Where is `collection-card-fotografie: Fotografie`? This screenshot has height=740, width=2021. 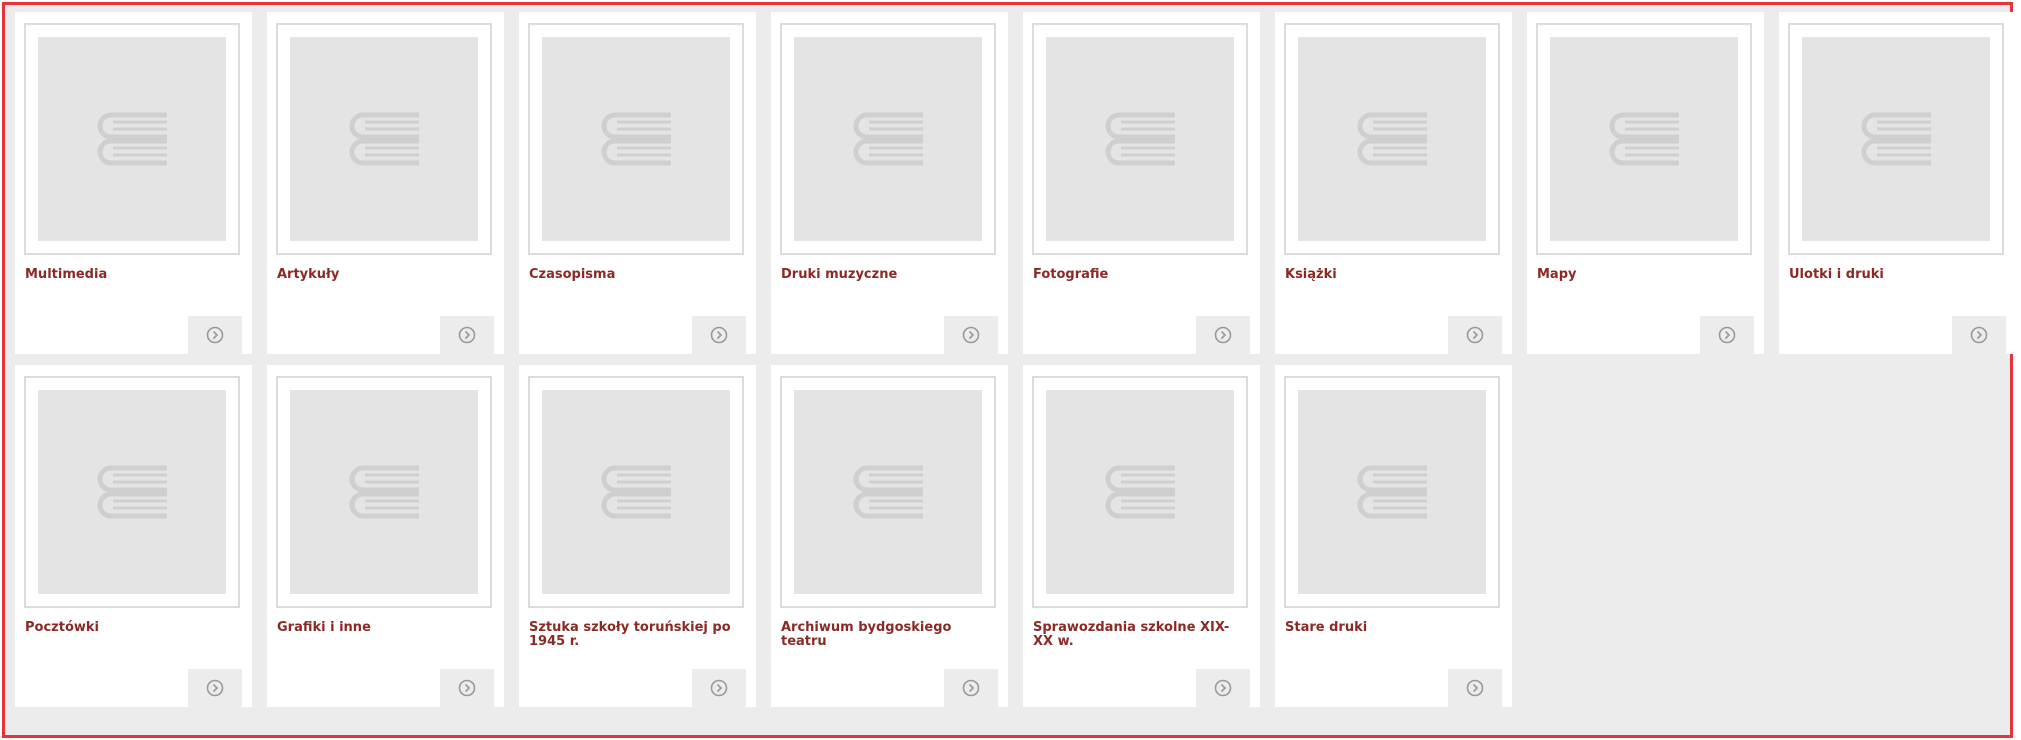
collection-card-fotografie: Fotografie is located at coordinates (1141, 183).